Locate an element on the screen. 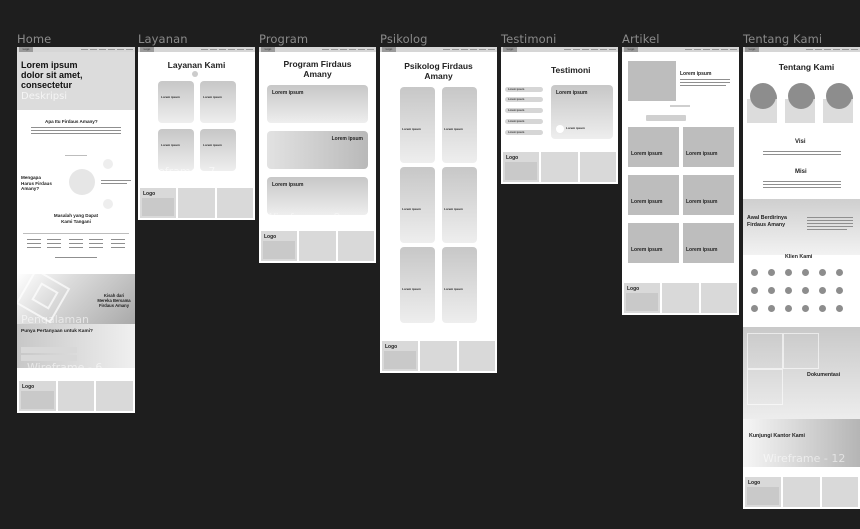 The height and width of the screenshot is (529, 860). page-title: Program Firdaus Amany is located at coordinates (317, 69).